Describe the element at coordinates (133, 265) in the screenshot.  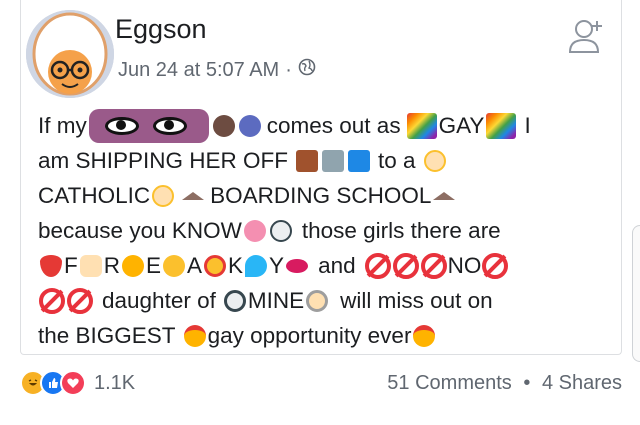
I see `exploding-head-icon` at that location.